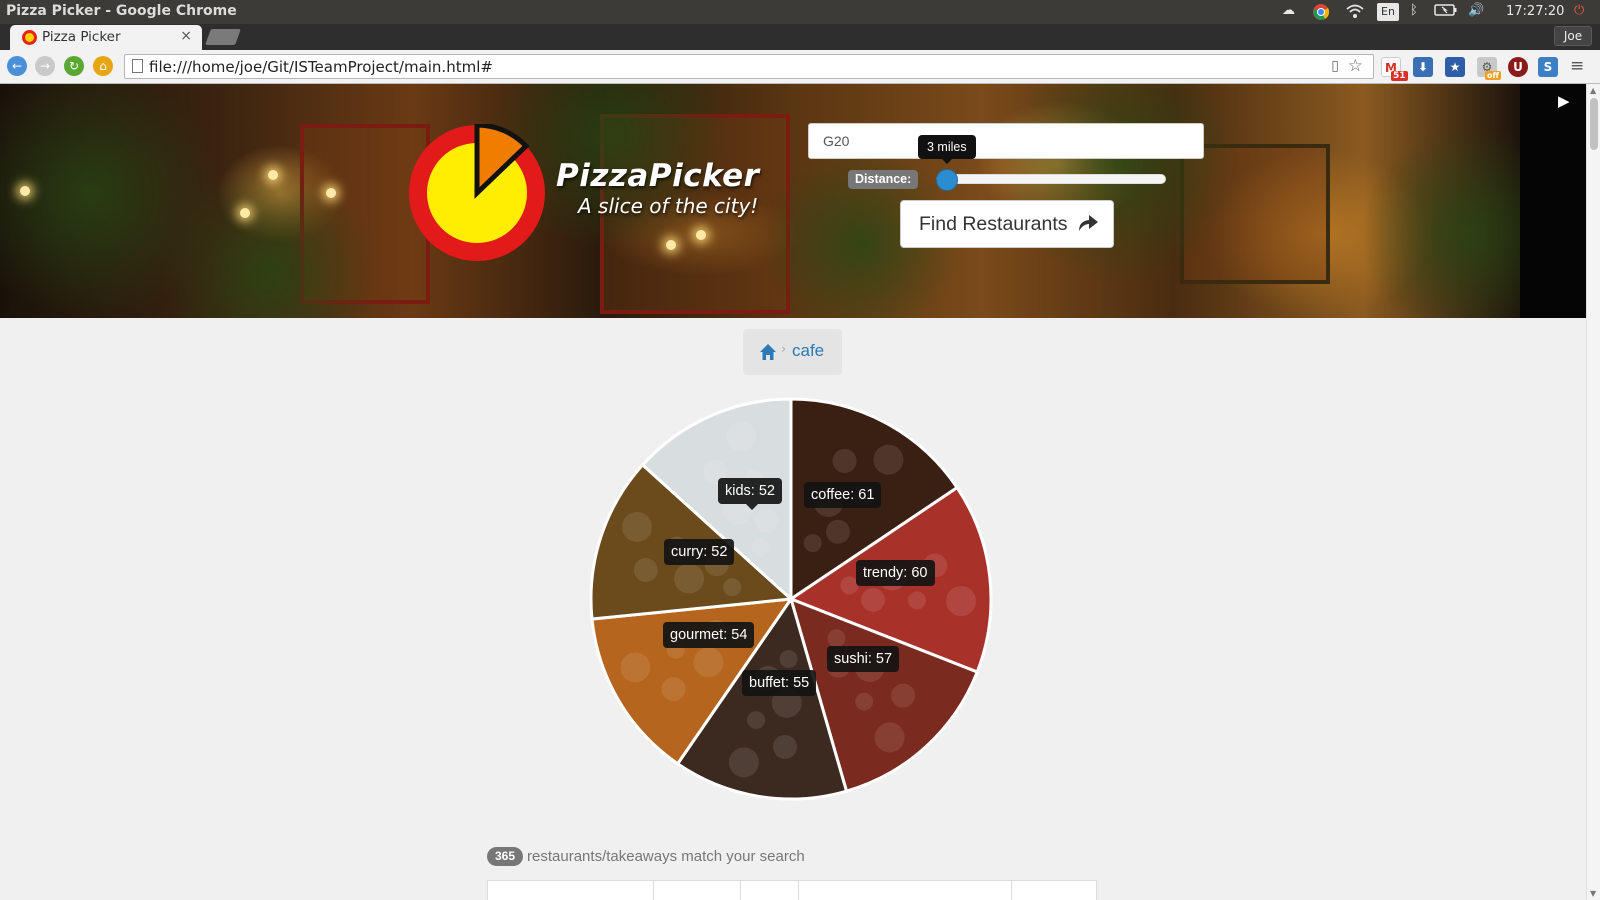 The width and height of the screenshot is (1600, 900). I want to click on brand-name: PizzaPicker, so click(658, 176).